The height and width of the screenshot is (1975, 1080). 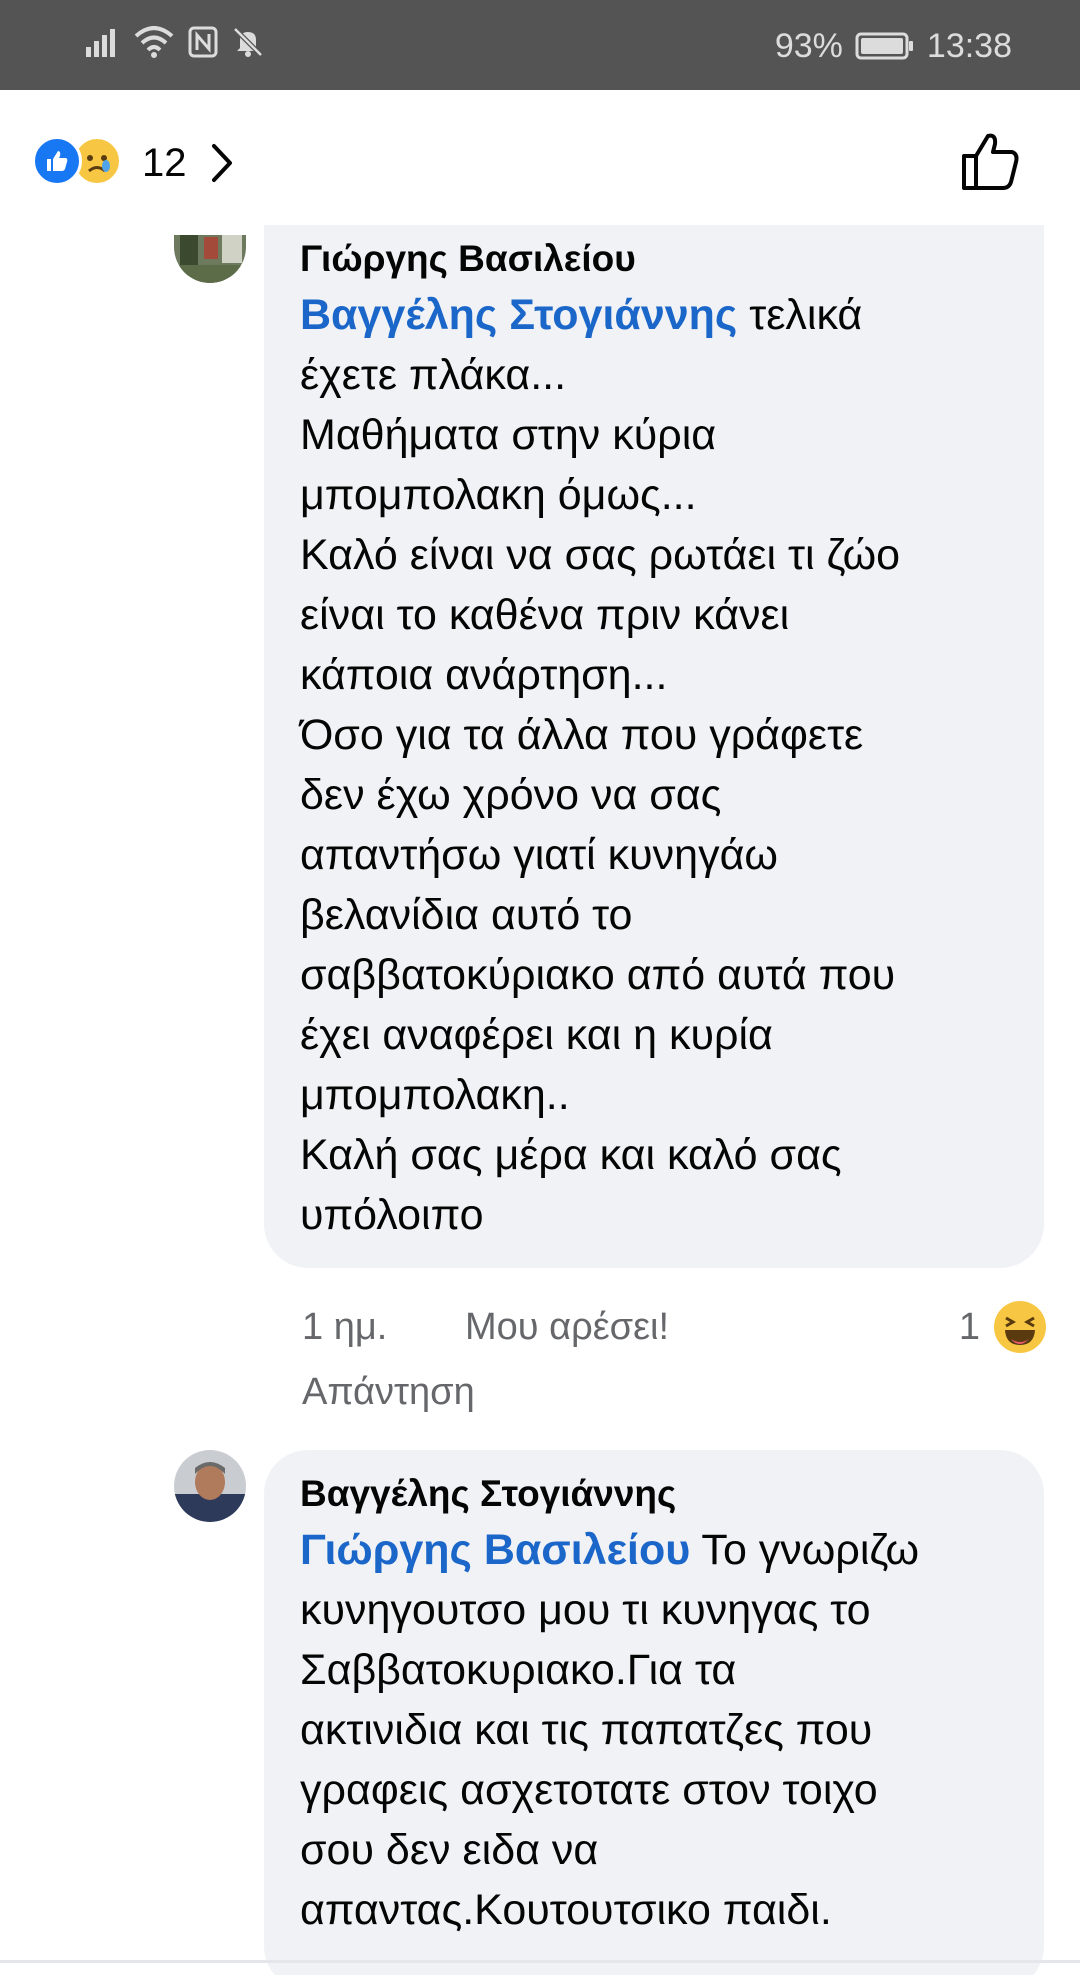 What do you see at coordinates (969, 46) in the screenshot?
I see `clock: 13:38` at bounding box center [969, 46].